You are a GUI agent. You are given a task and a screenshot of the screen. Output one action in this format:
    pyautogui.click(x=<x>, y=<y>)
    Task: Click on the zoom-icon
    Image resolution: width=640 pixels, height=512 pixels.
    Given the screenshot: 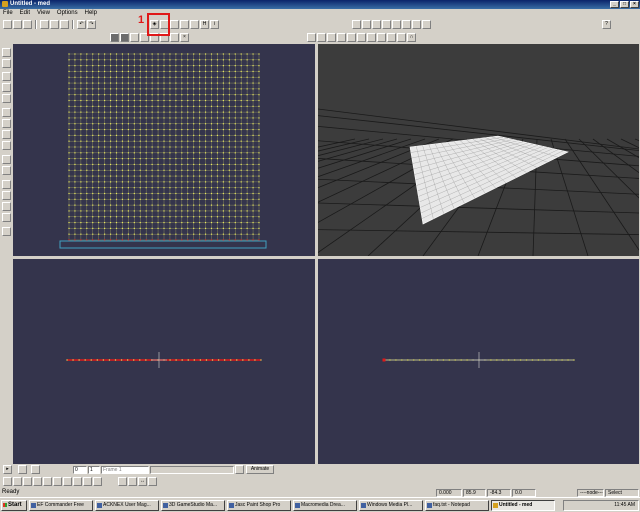 What is the action you would take?
    pyautogui.click(x=6, y=87)
    